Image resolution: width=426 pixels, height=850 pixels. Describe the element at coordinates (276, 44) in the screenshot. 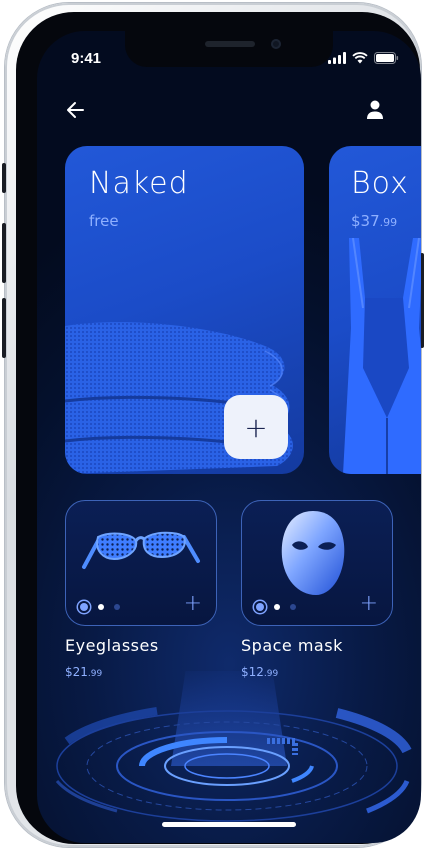

I see `front-camera` at that location.